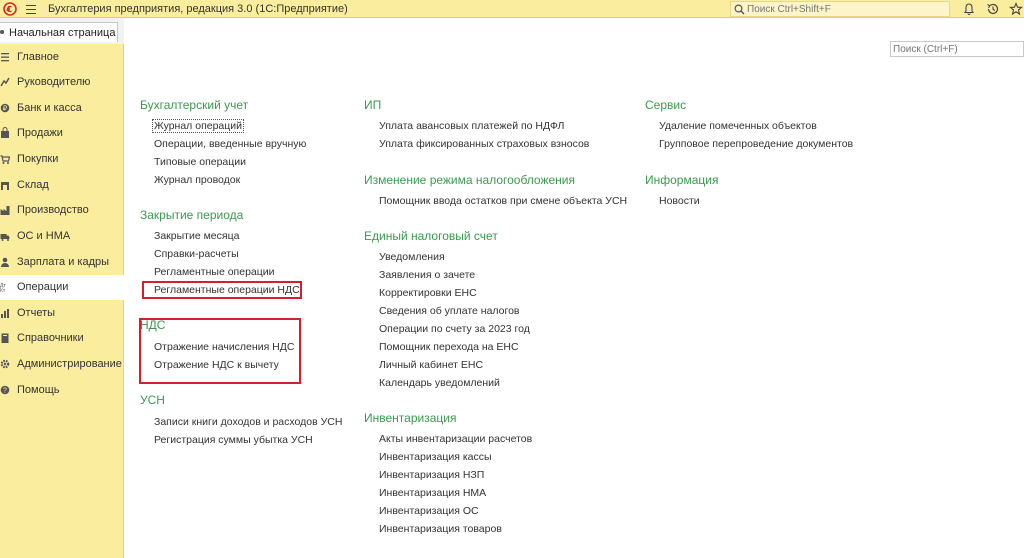 The height and width of the screenshot is (558, 1024). Describe the element at coordinates (373, 105) in the screenshot. I see `section-title-ip: ИП` at that location.